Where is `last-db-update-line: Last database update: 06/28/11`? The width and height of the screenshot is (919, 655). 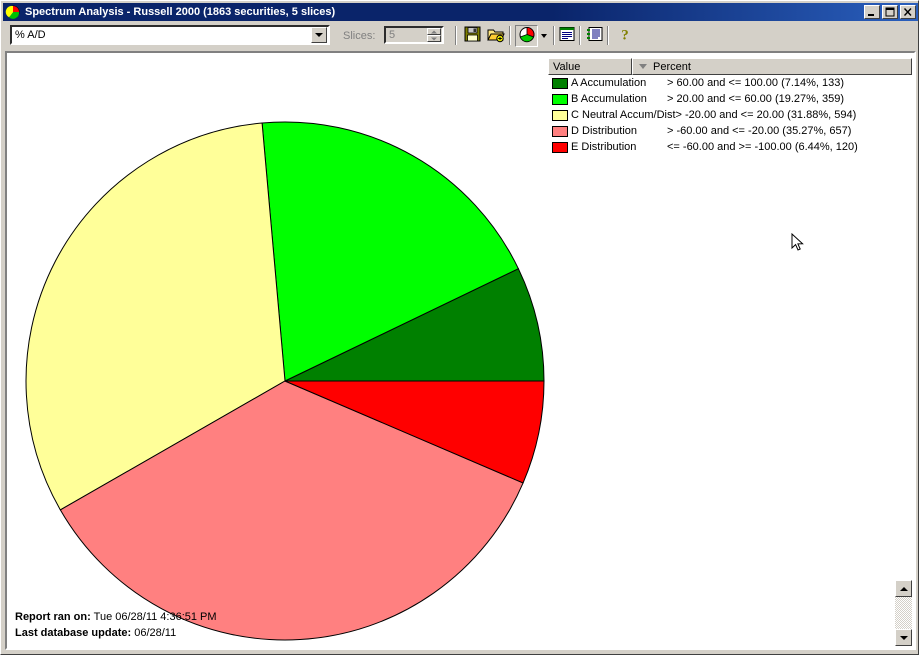
last-db-update-line: Last database update: 06/28/11 is located at coordinates (116, 633).